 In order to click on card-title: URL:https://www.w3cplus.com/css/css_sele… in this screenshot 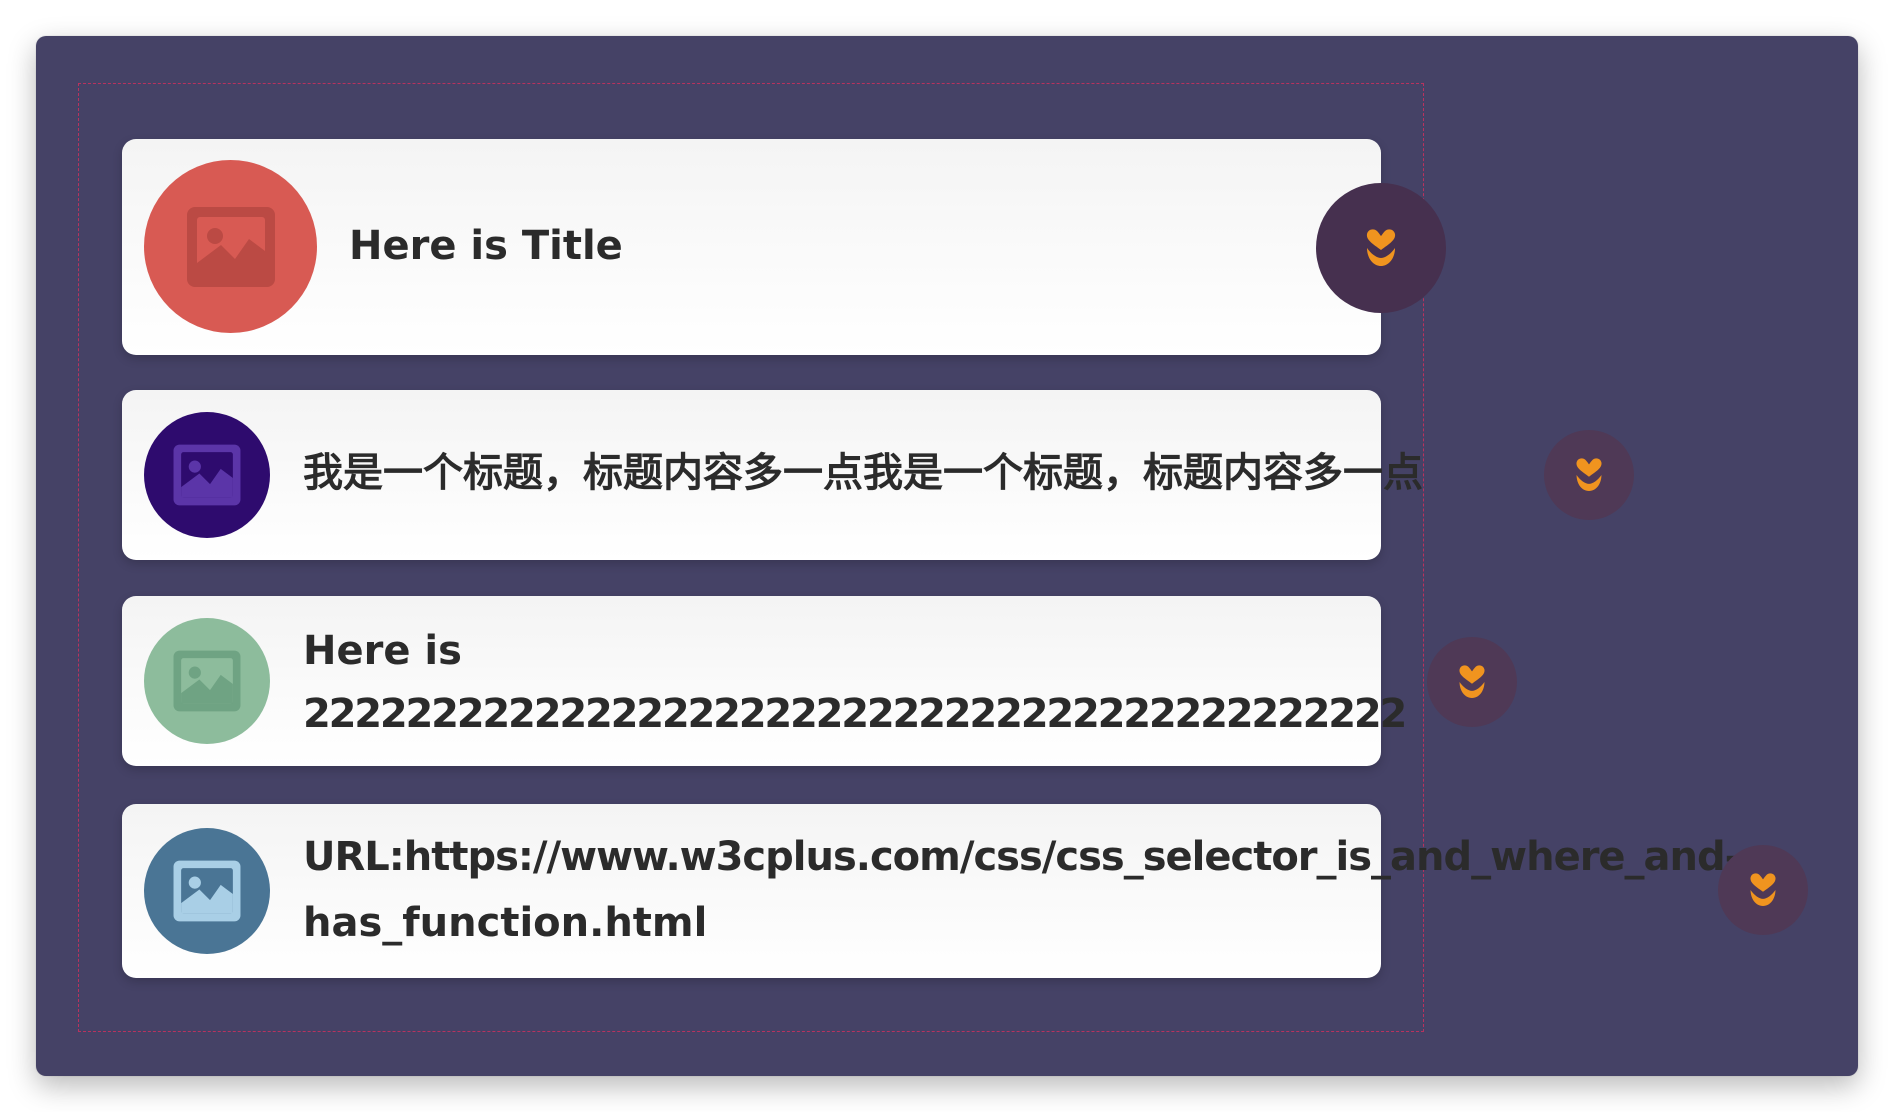, I will do `click(1022, 890)`.